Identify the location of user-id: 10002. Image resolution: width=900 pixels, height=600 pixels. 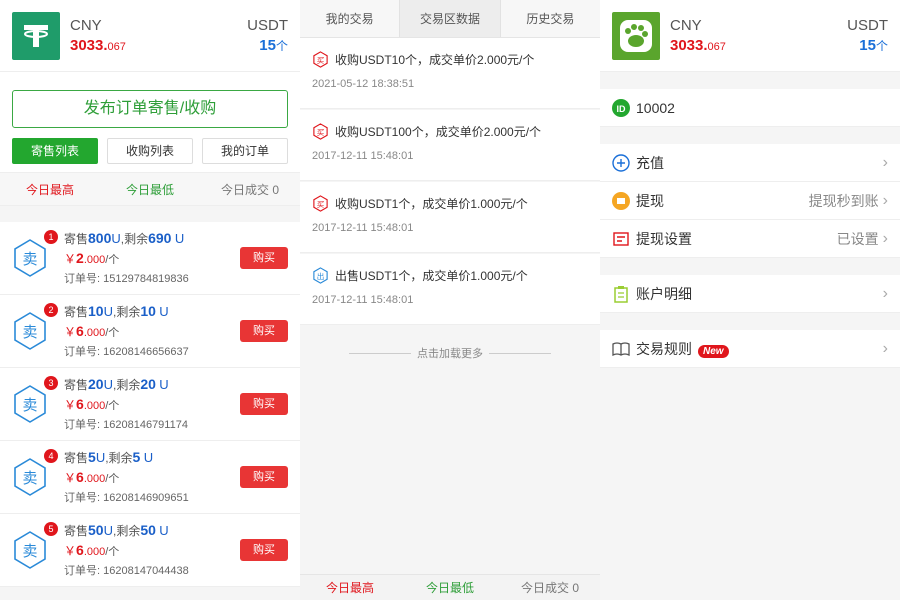
(655, 107).